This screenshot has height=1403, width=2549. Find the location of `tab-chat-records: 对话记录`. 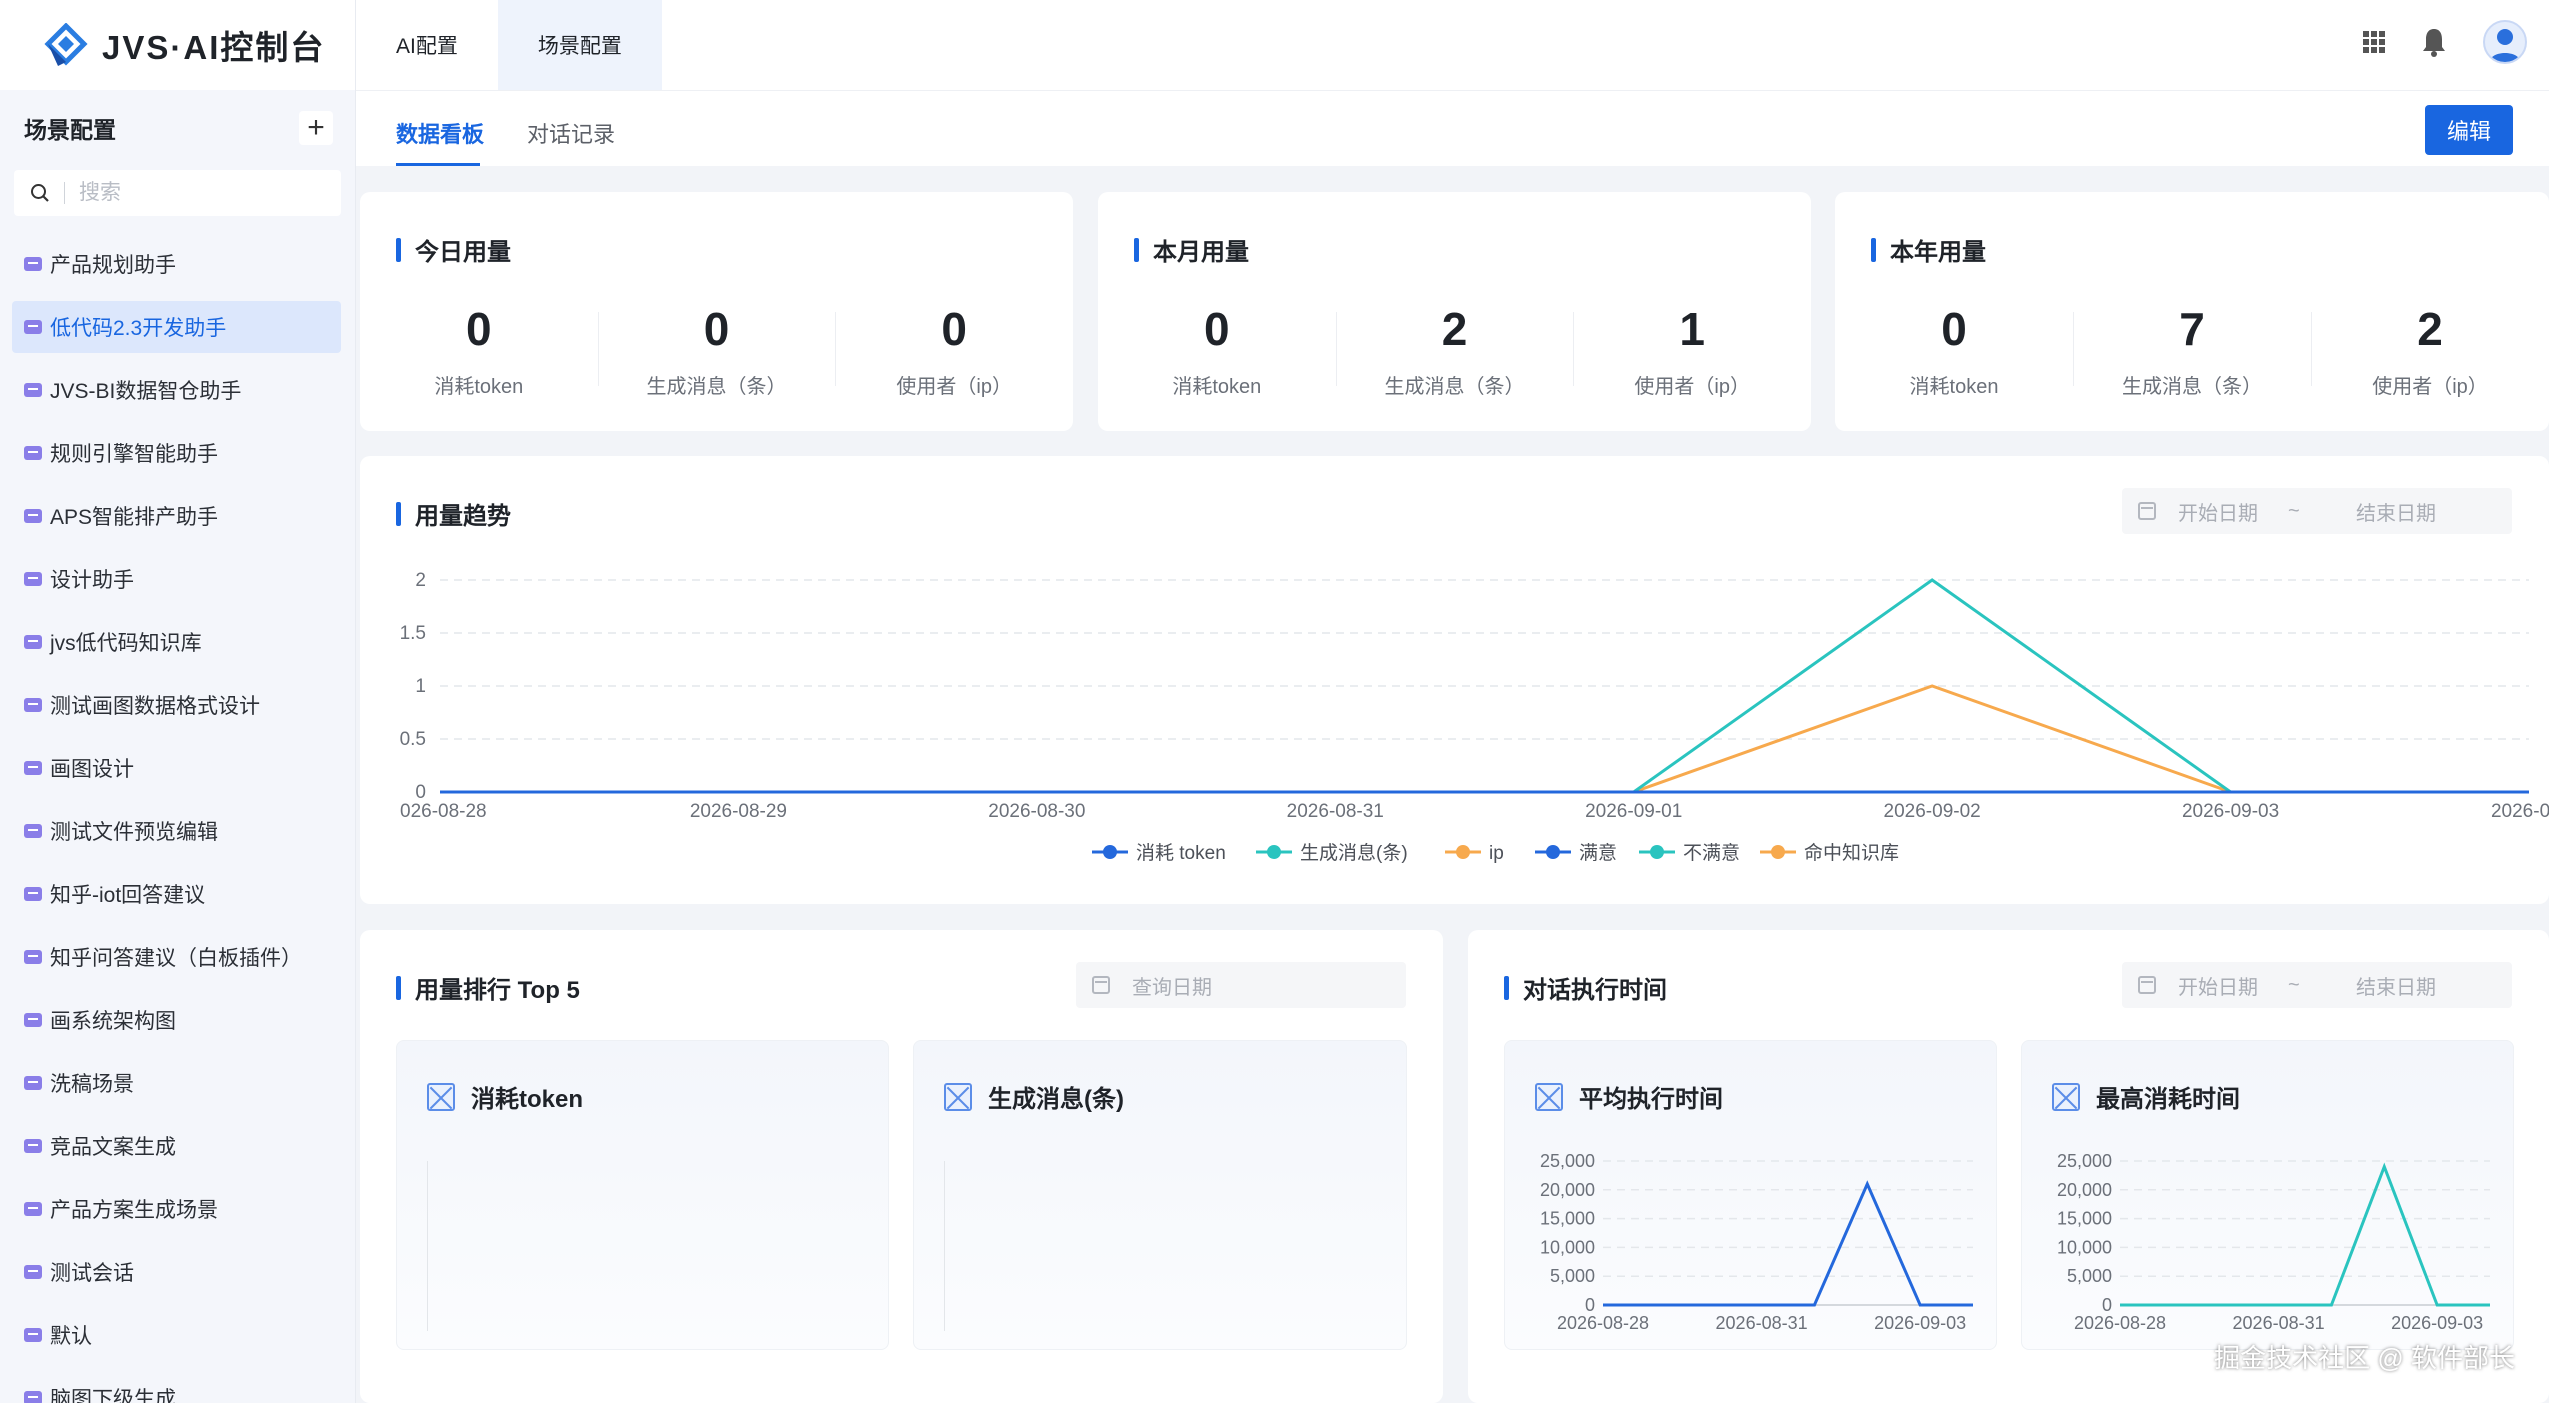

tab-chat-records: 对话记录 is located at coordinates (571, 133).